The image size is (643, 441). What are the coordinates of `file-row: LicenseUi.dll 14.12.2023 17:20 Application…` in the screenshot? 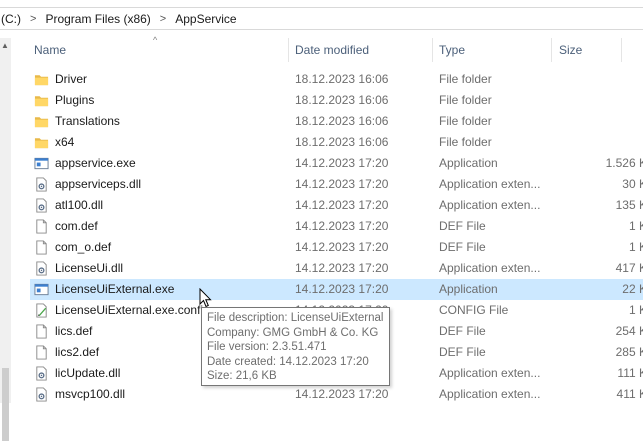 It's located at (336, 268).